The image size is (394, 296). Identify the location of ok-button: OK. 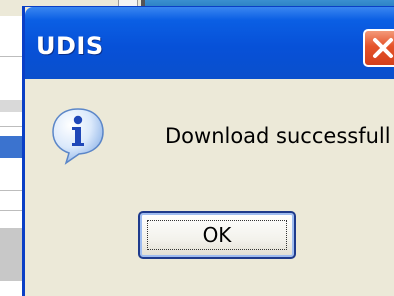
(217, 235).